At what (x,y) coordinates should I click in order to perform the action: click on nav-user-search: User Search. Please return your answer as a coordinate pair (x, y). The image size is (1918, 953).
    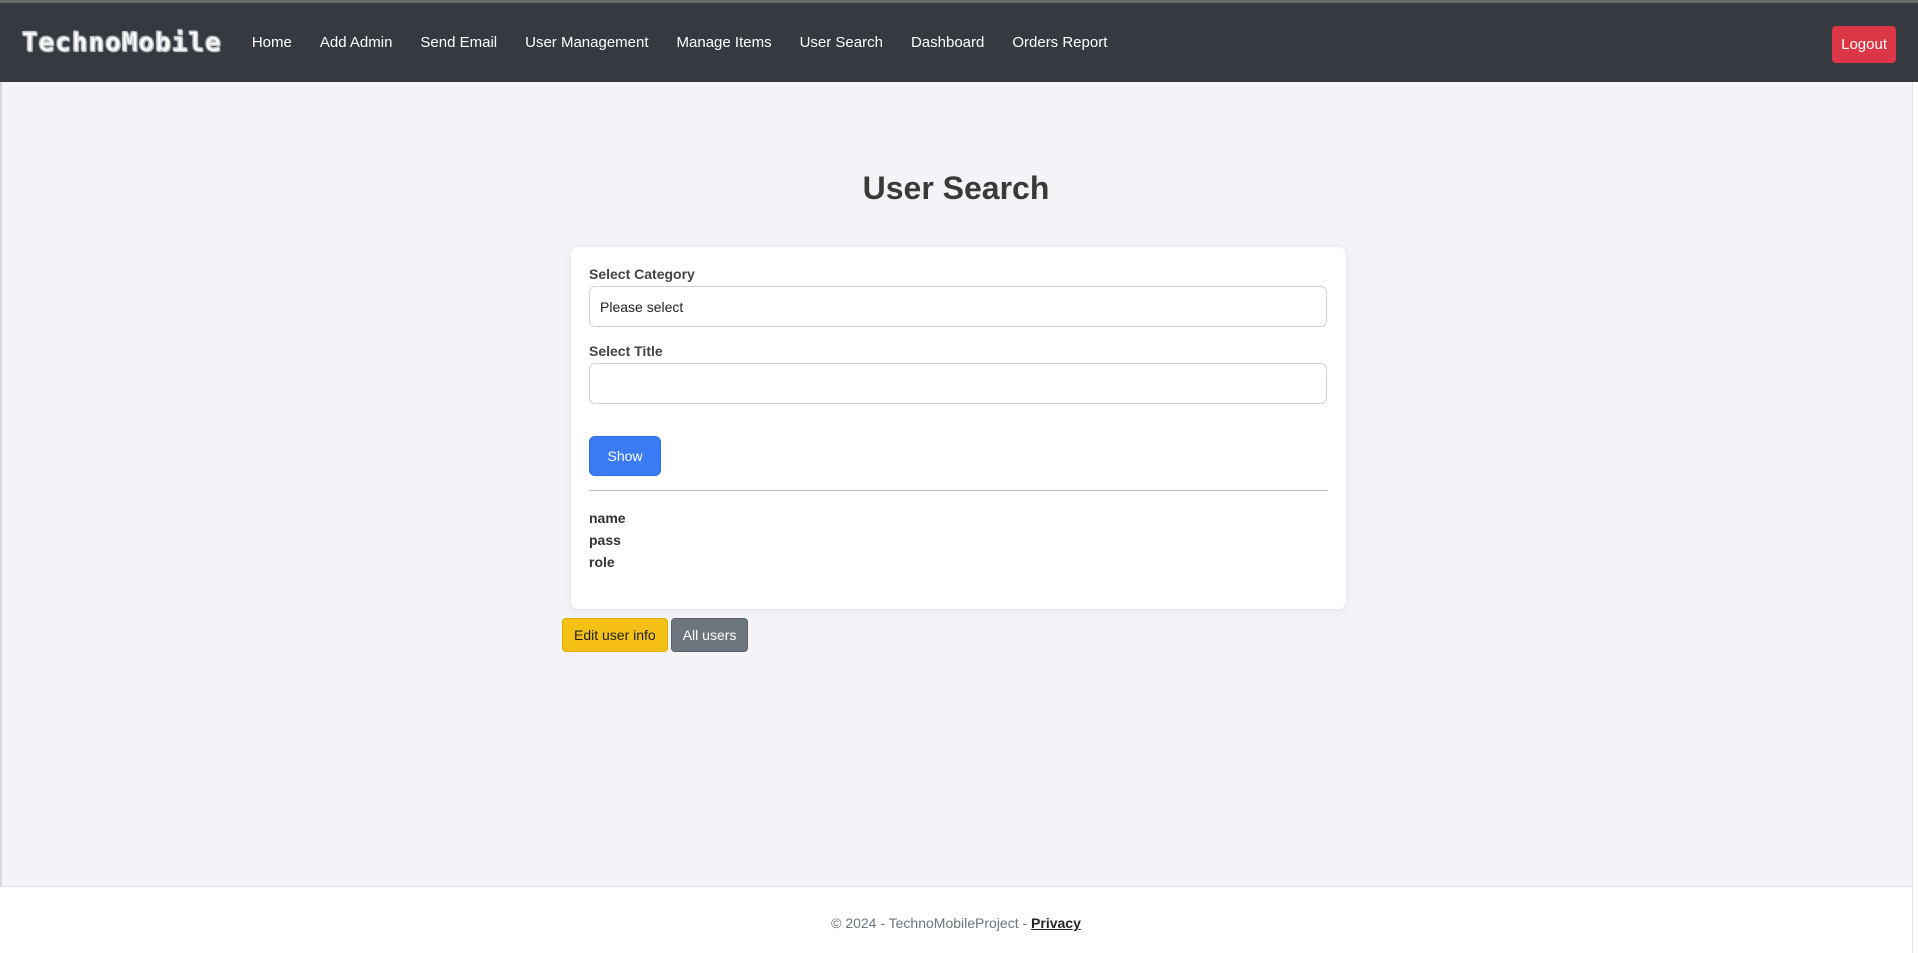
    Looking at the image, I should click on (841, 42).